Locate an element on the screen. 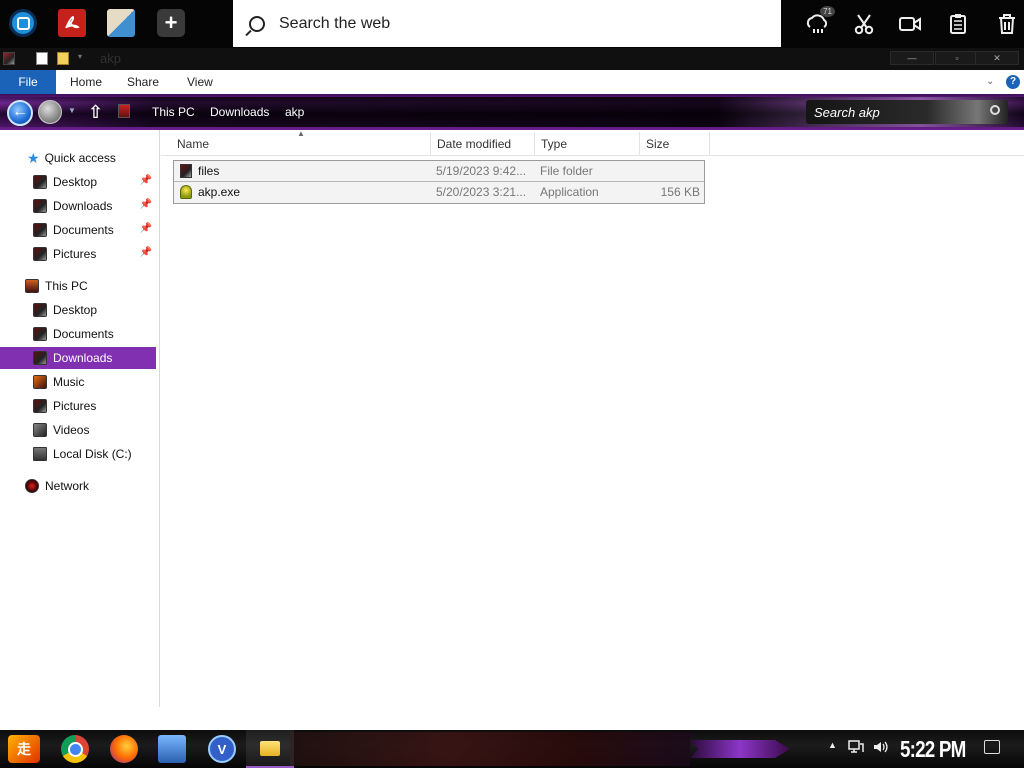 This screenshot has height=768, width=1024. folder-search-input is located at coordinates (894, 112).